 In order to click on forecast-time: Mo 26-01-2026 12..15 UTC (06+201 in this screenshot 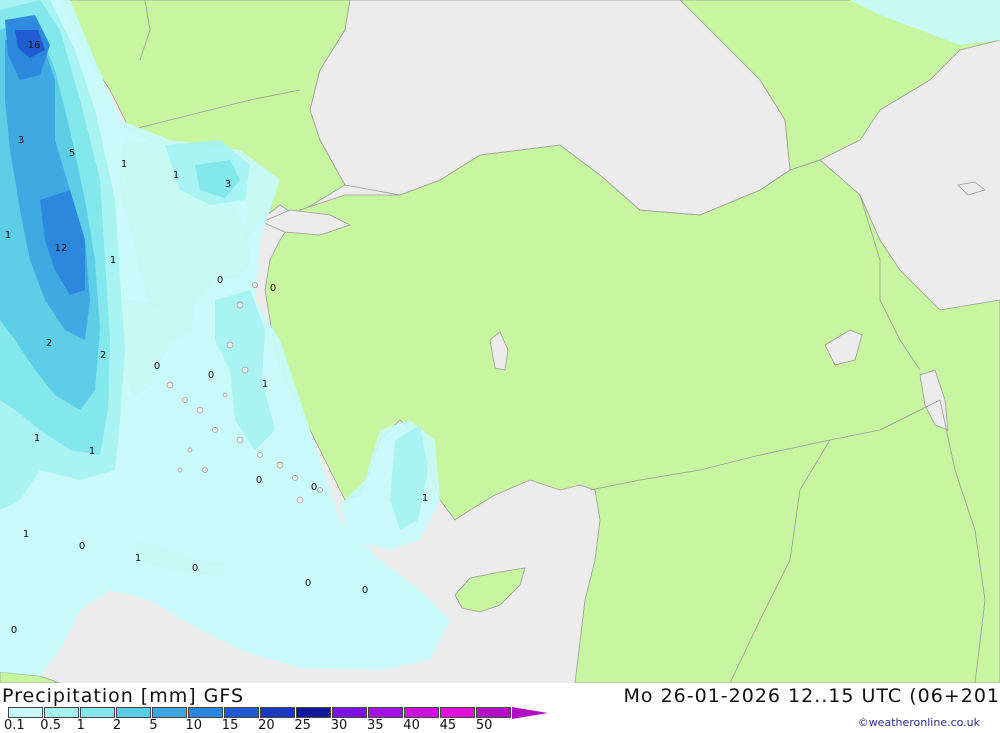, I will do `click(811, 696)`.